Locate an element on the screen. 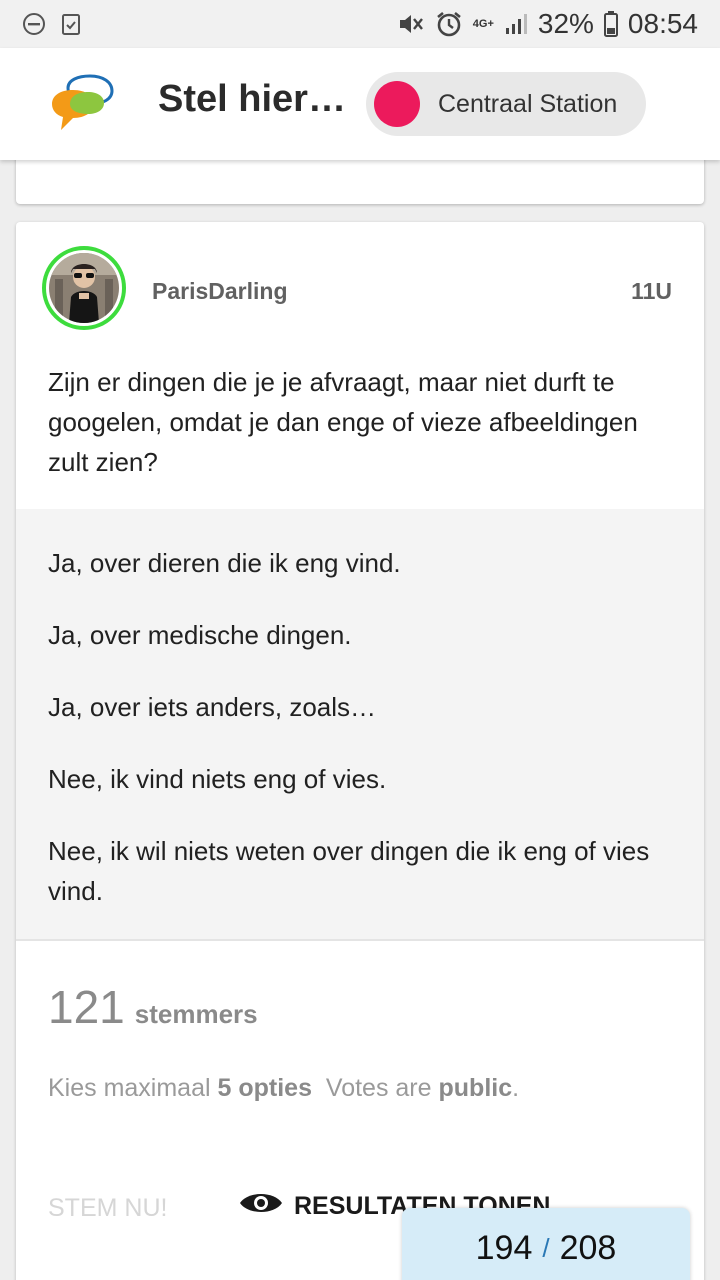  pager-total: 208 is located at coordinates (588, 1247).